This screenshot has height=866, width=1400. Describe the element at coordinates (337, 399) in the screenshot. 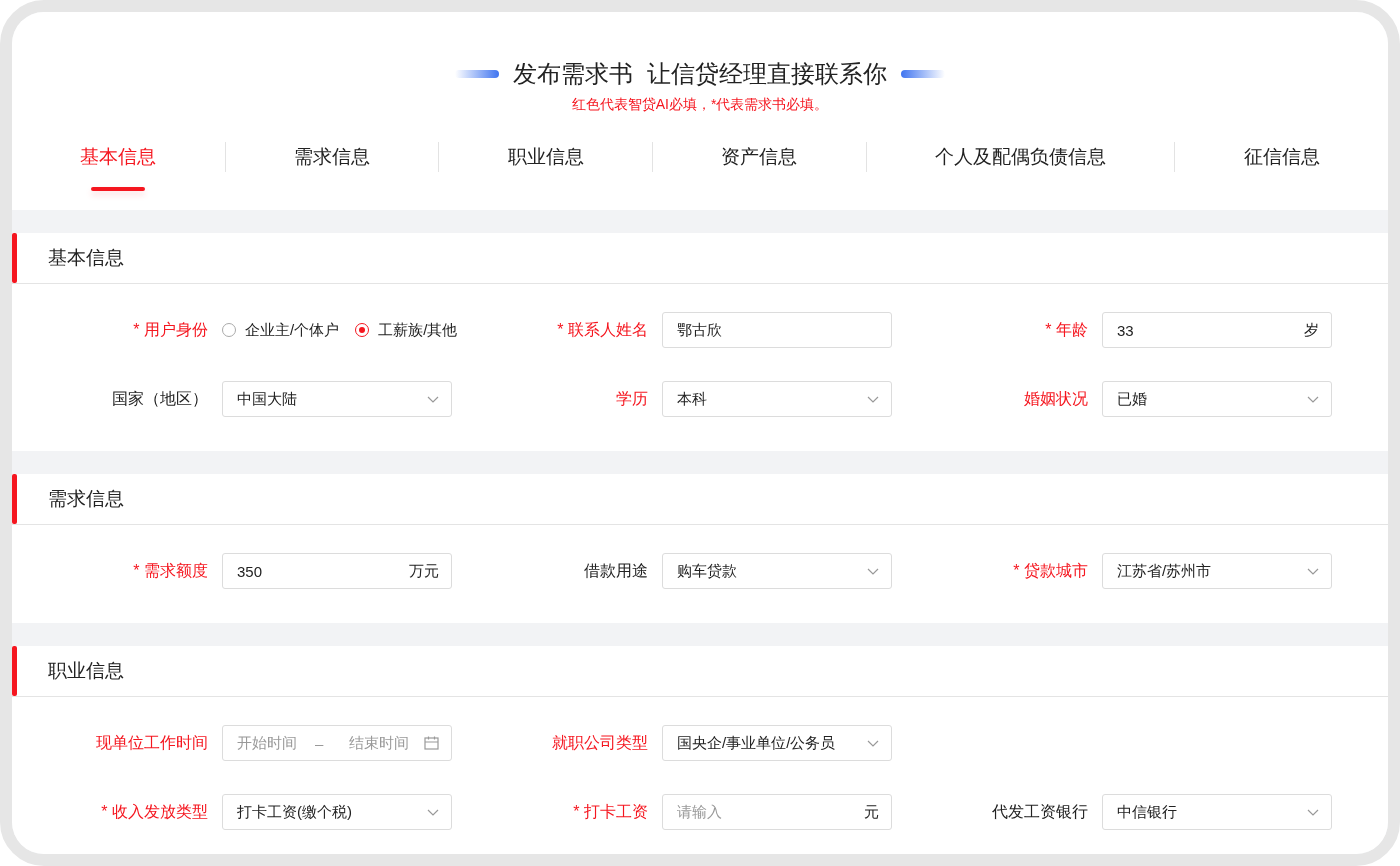

I see `select-dropdown: 中国大陆` at that location.